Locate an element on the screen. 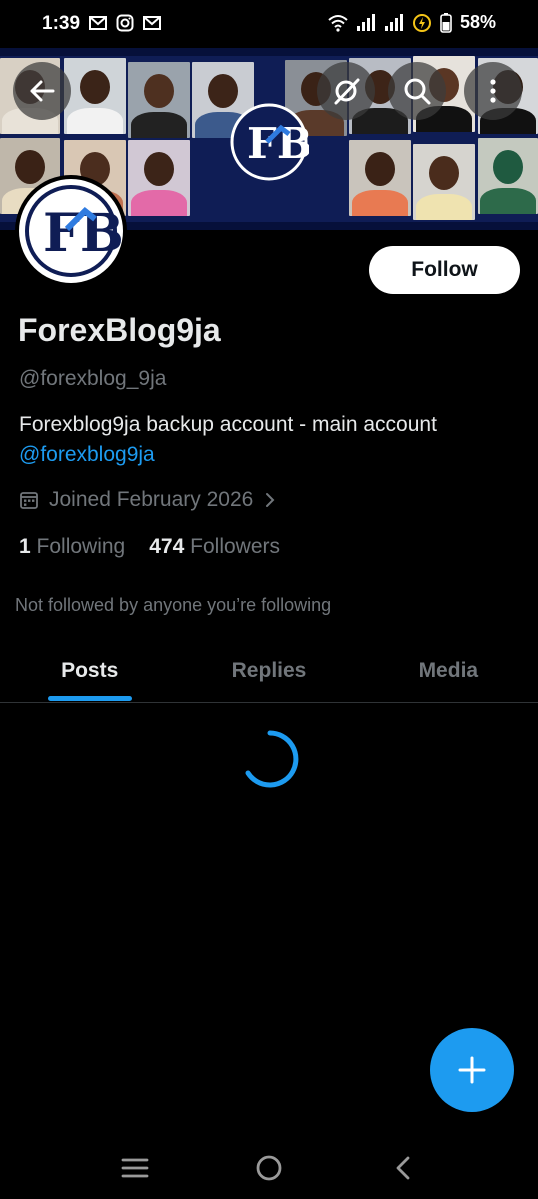 The image size is (538, 1199). back-button is located at coordinates (42, 91).